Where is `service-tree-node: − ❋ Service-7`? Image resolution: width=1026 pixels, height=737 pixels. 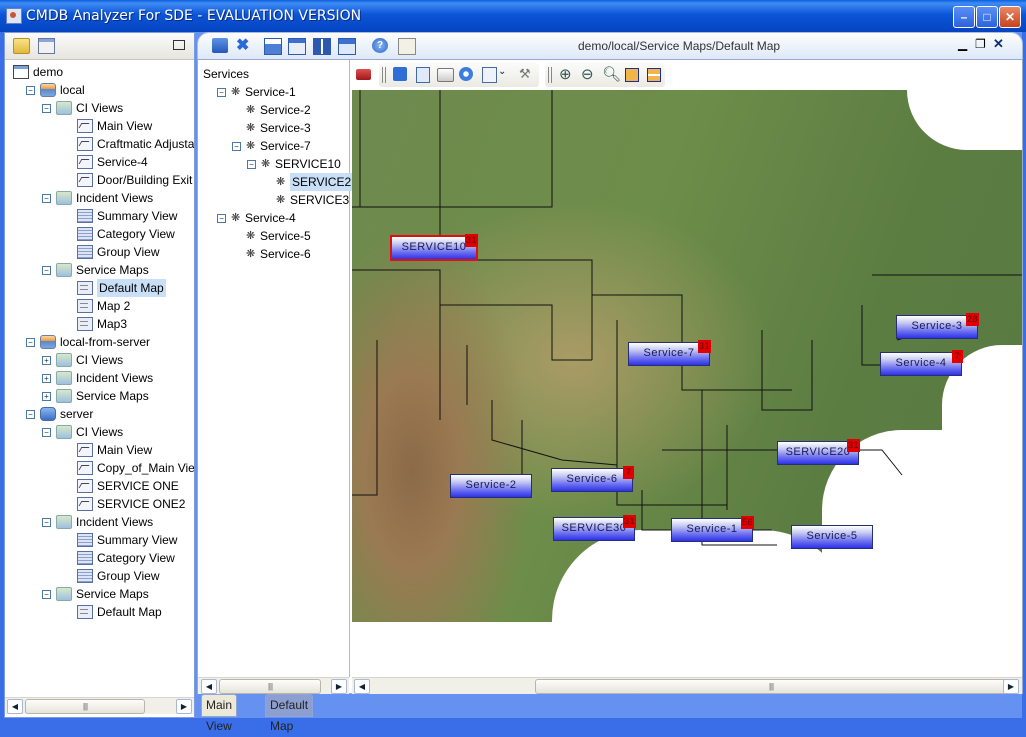
service-tree-node: − ❋ Service-7 is located at coordinates (273, 146).